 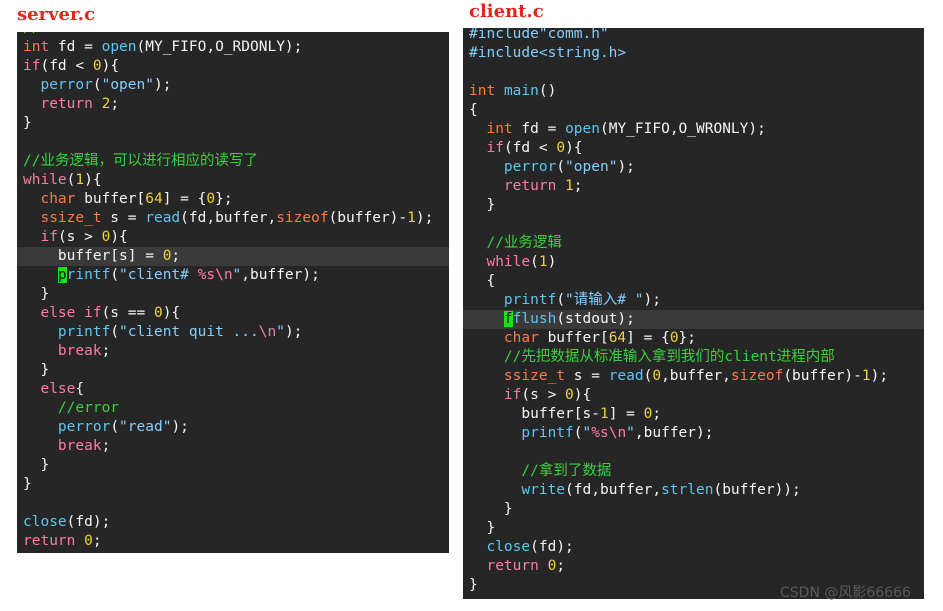 What do you see at coordinates (587, 433) in the screenshot?
I see `code-token: "` at bounding box center [587, 433].